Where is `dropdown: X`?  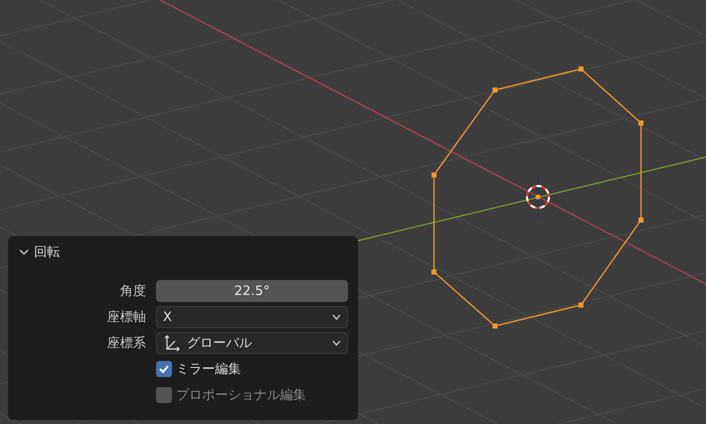 dropdown: X is located at coordinates (252, 317).